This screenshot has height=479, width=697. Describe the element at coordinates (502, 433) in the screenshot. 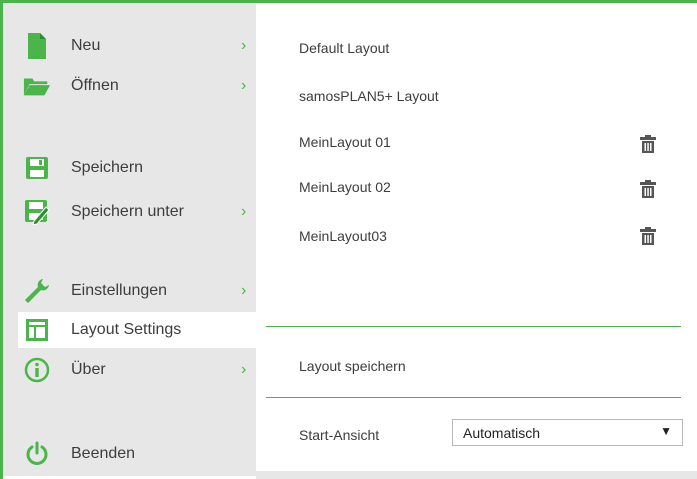

I see `start-view-value: Automatisch` at that location.